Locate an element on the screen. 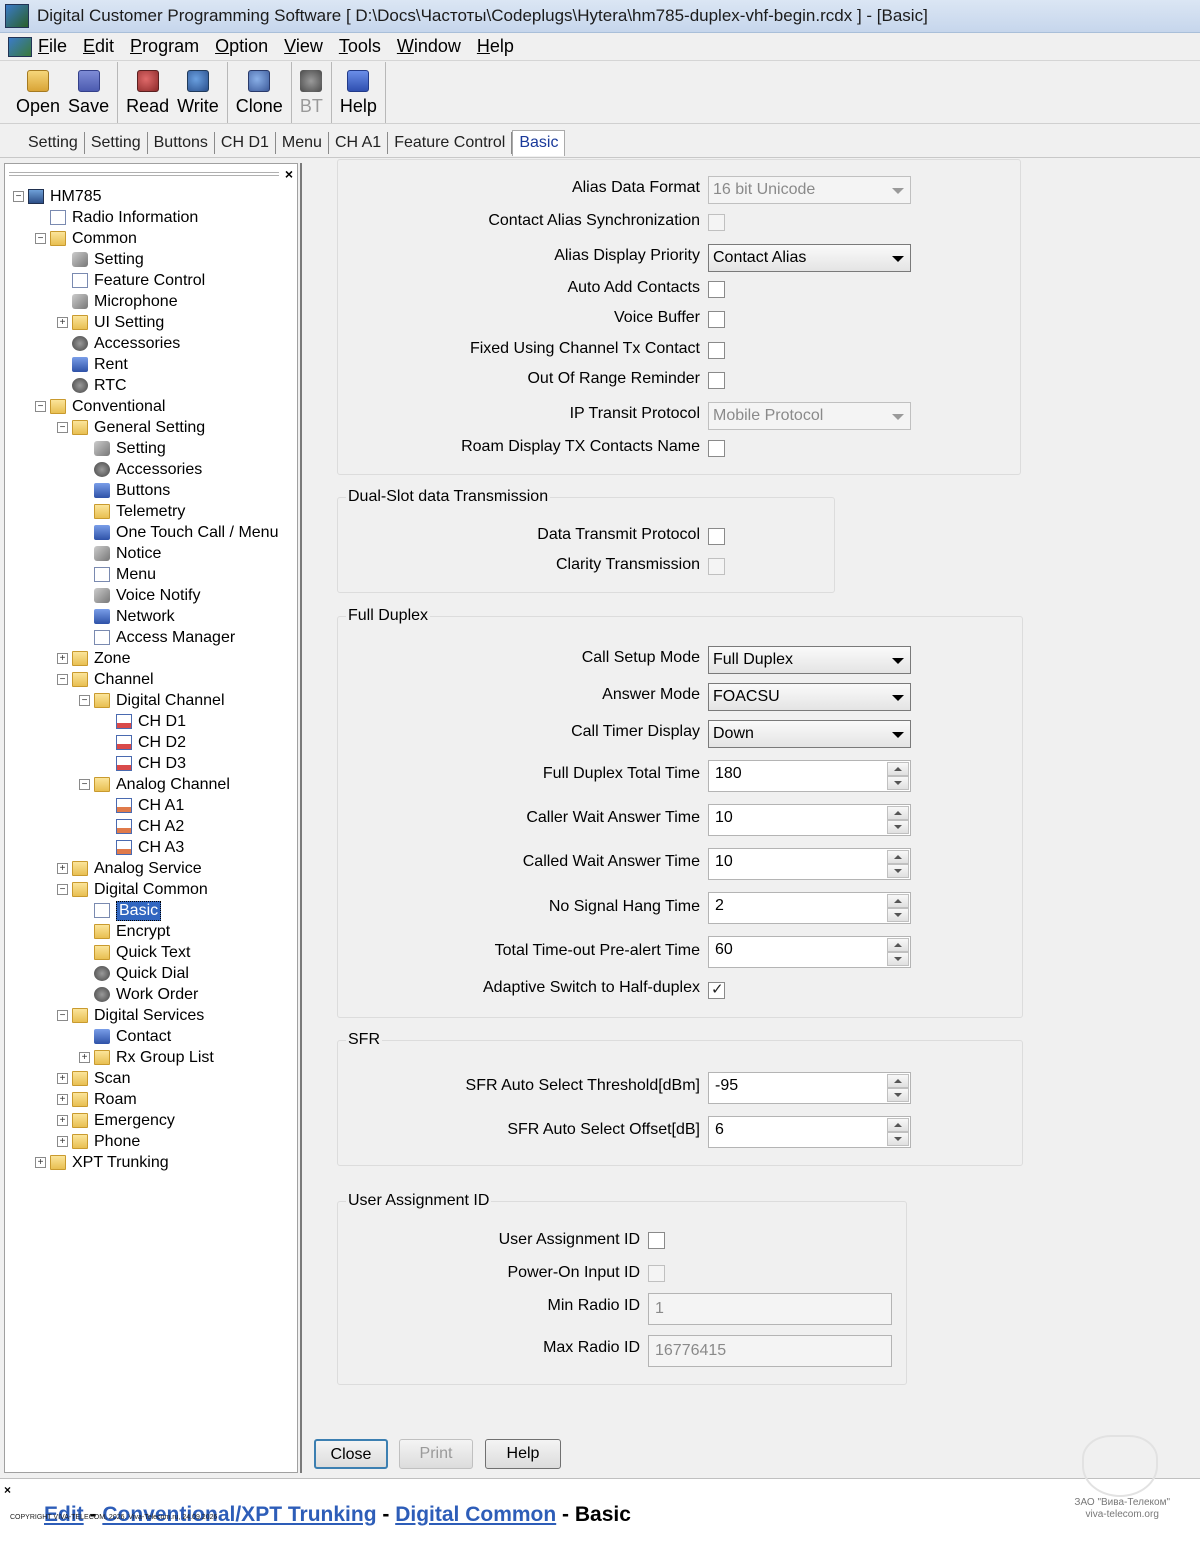  tree-item: Menu is located at coordinates (117, 574).